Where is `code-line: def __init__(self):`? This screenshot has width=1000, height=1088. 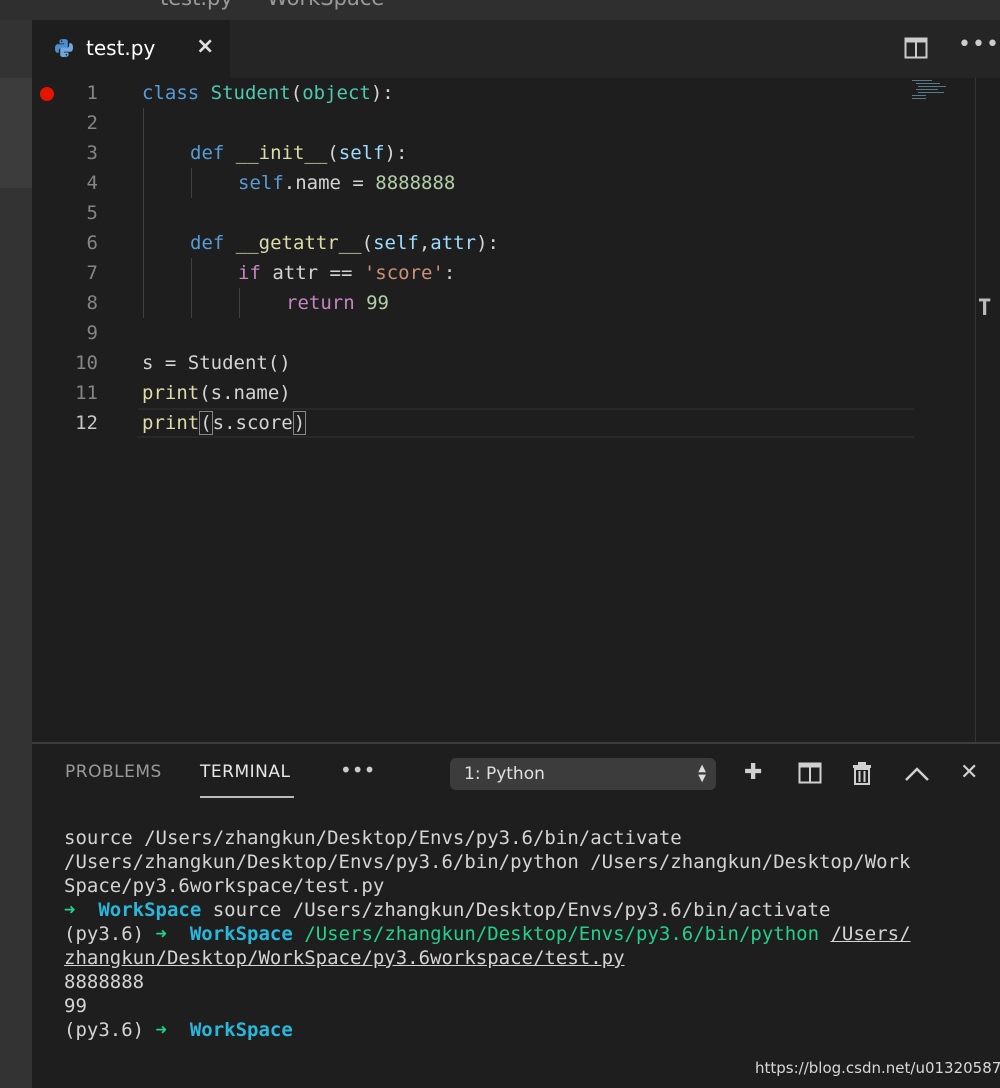 code-line: def __init__(self): is located at coordinates (298, 153).